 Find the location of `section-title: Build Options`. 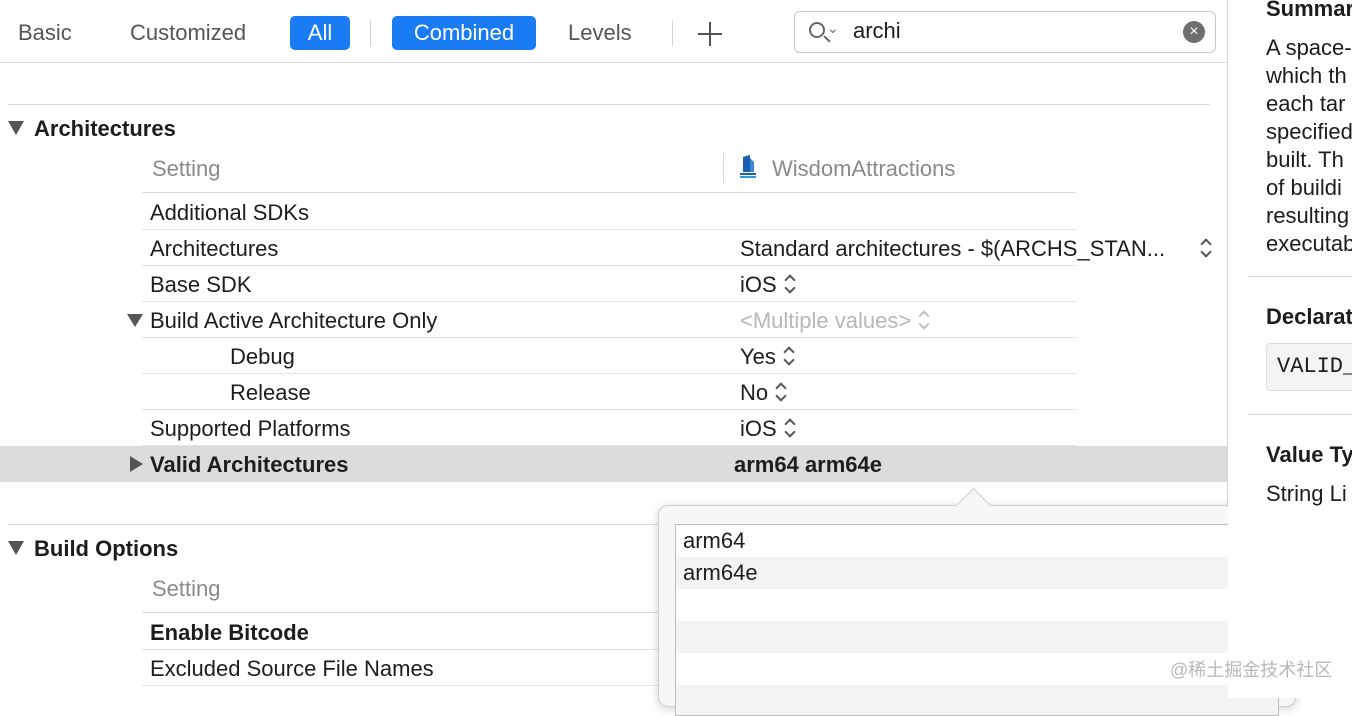

section-title: Build Options is located at coordinates (106, 548).